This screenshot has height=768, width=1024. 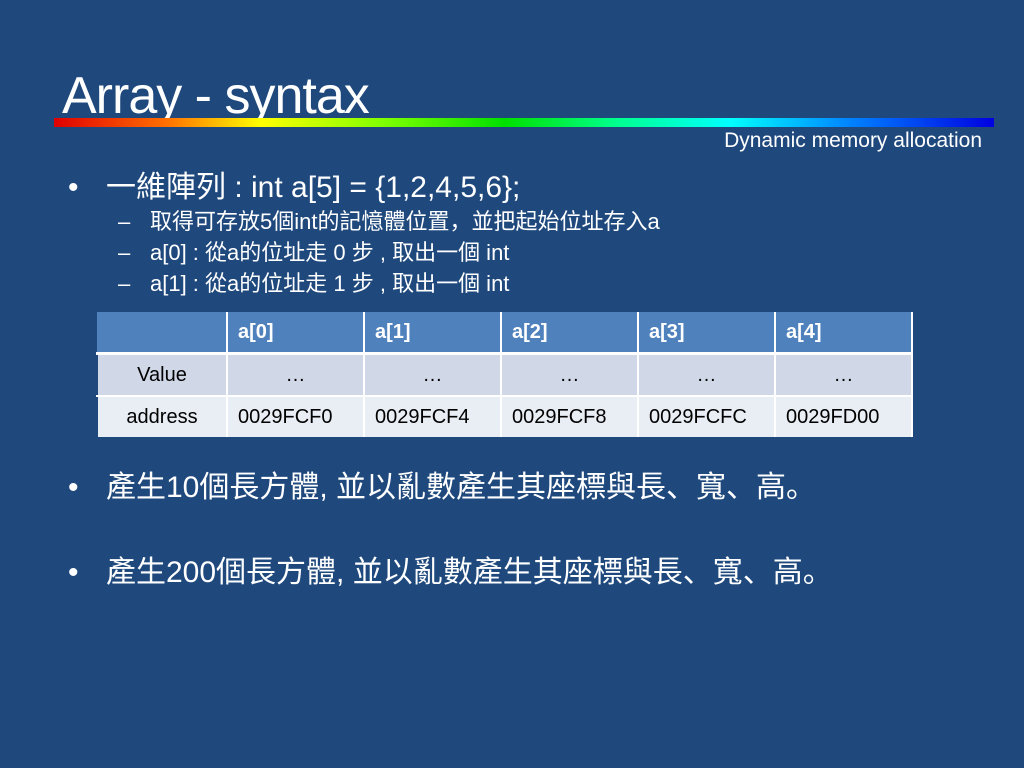 I want to click on table-header-row: a[0] a[1] a[2] a[3] a[4], so click(x=505, y=333).